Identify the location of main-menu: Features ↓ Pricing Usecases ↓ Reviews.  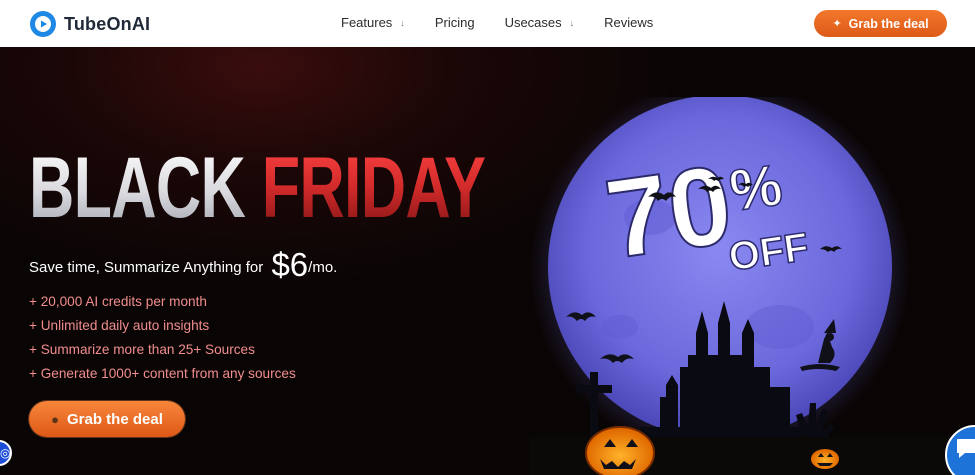
(512, 22).